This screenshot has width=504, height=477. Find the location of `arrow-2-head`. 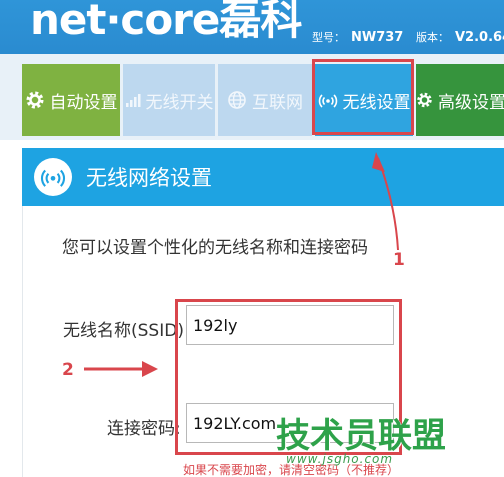

arrow-2-head is located at coordinates (150, 369).